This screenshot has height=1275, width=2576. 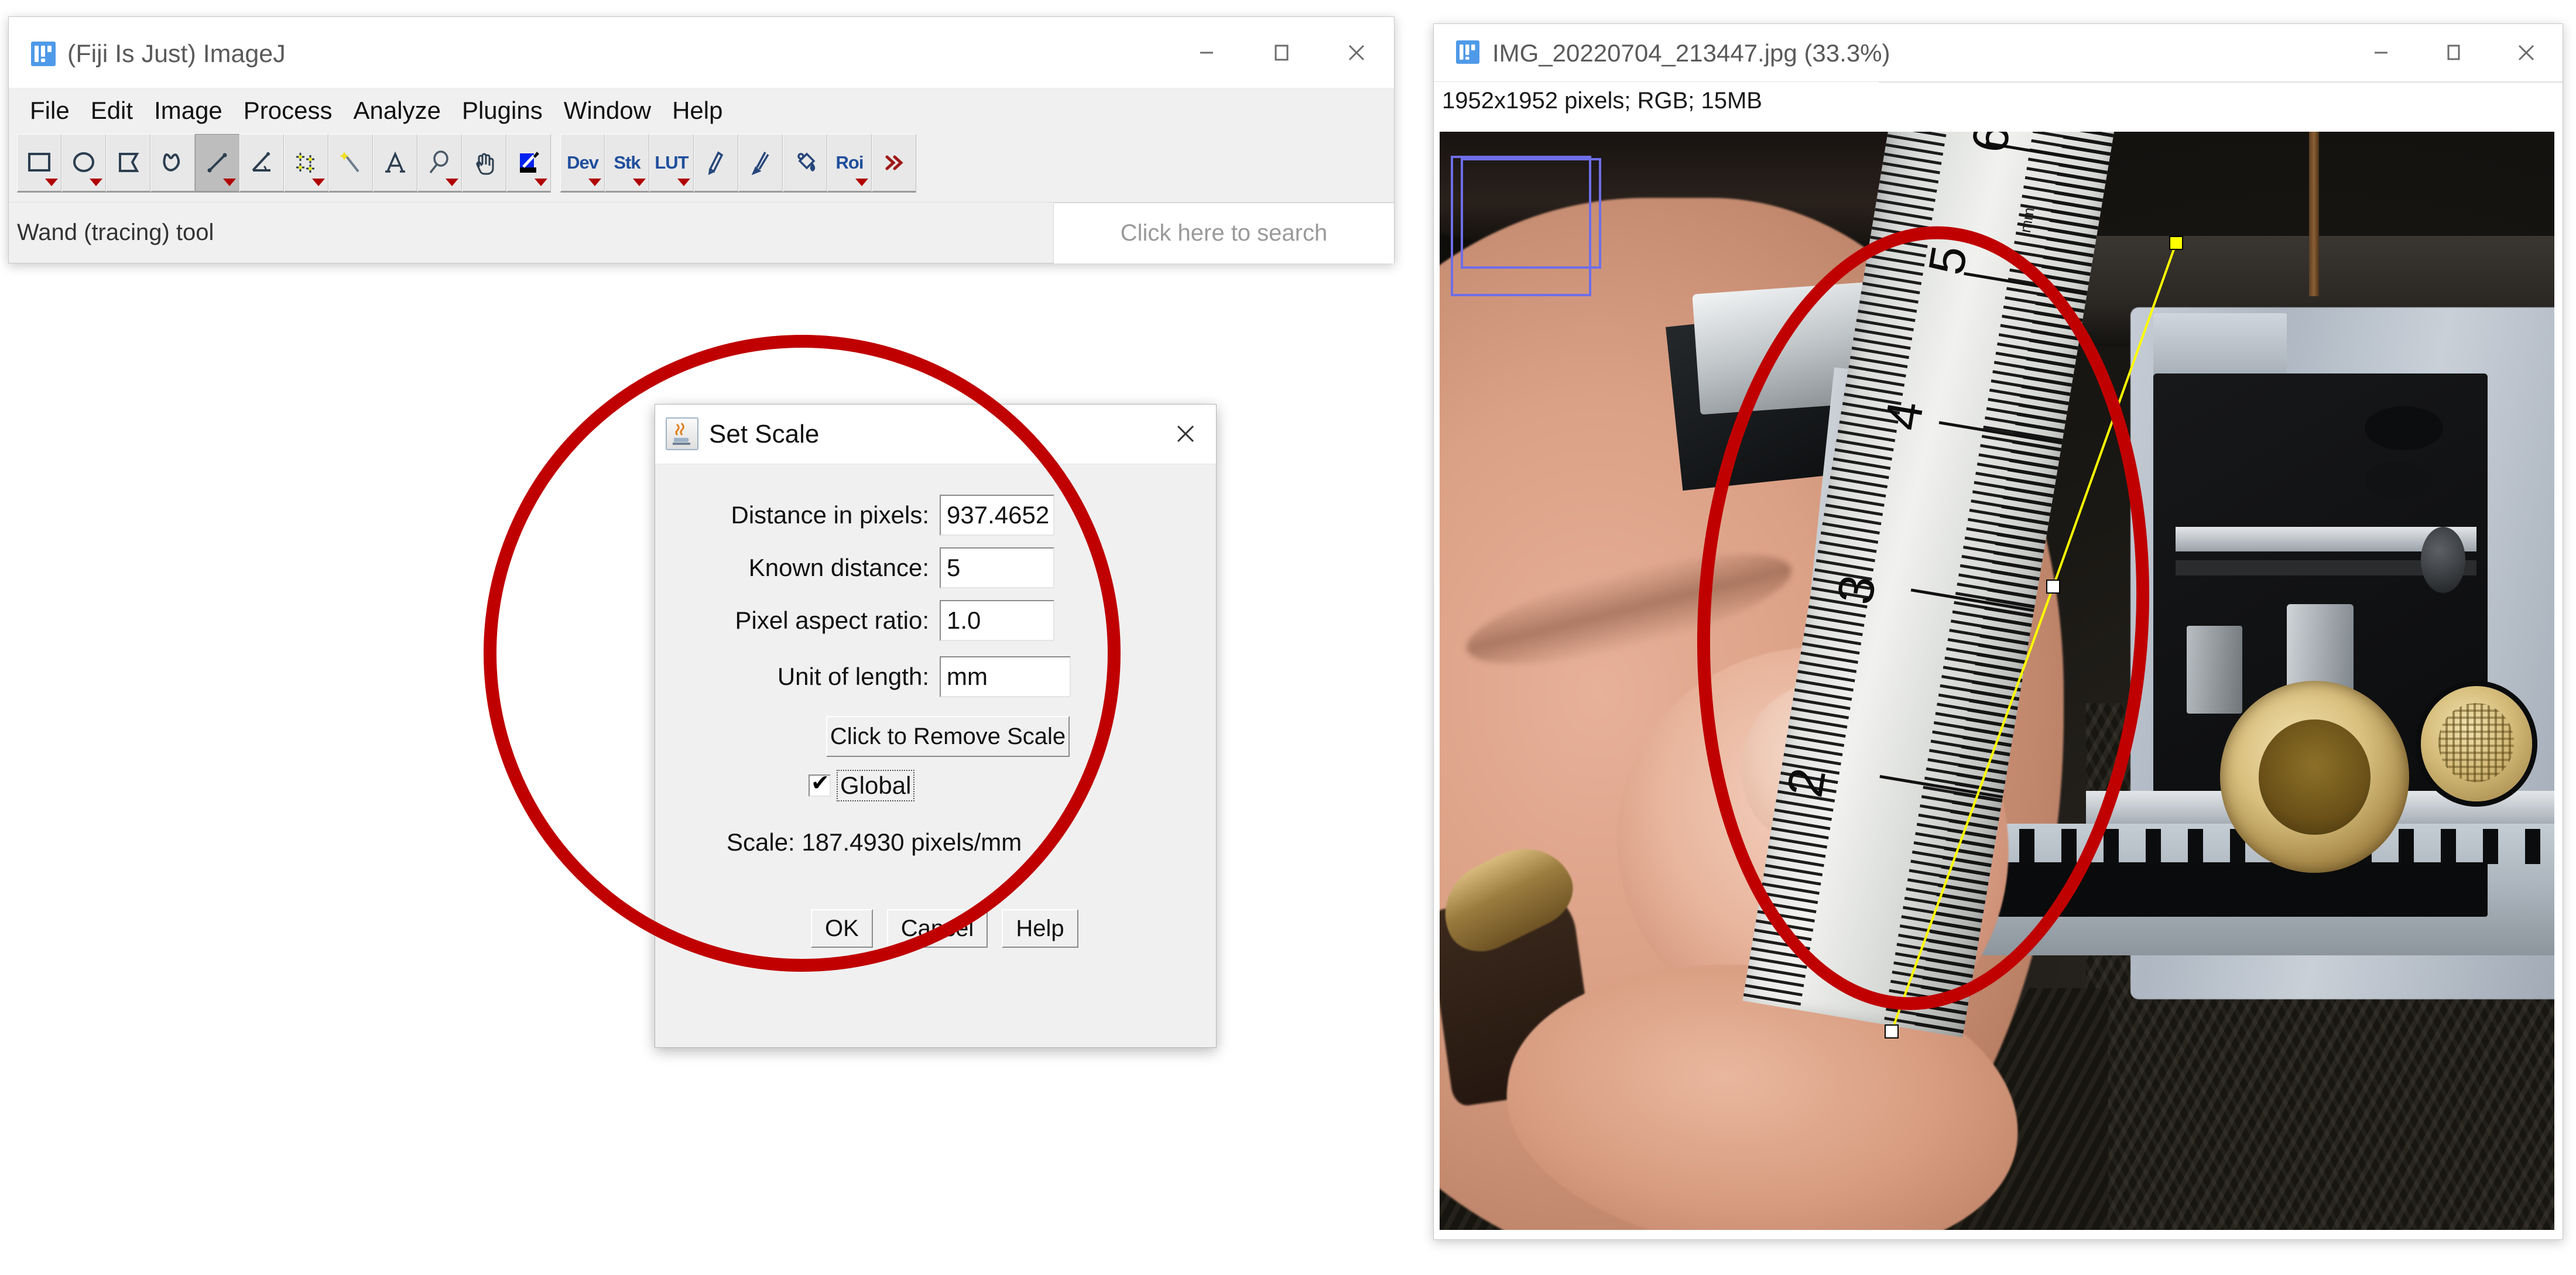 I want to click on imagej-titlebar: (Fiji Is Just) ImageJ, so click(x=701, y=52).